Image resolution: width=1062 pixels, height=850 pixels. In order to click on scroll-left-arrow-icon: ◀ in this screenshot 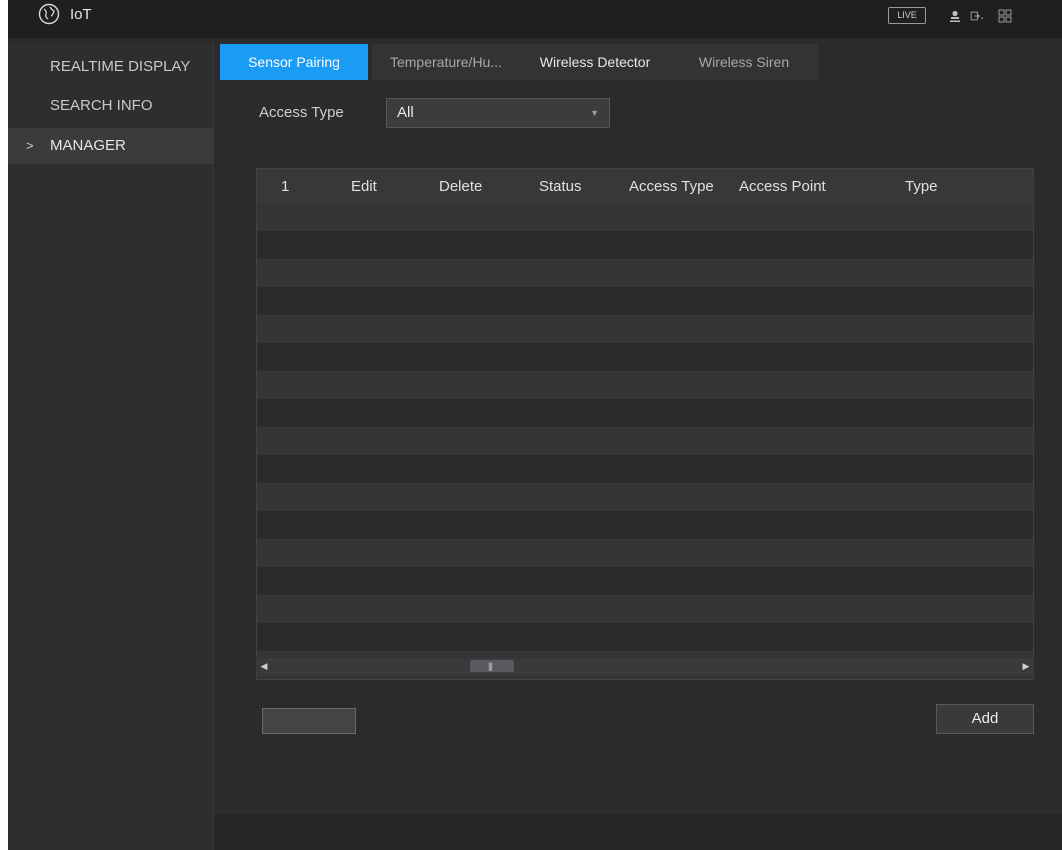, I will do `click(264, 666)`.